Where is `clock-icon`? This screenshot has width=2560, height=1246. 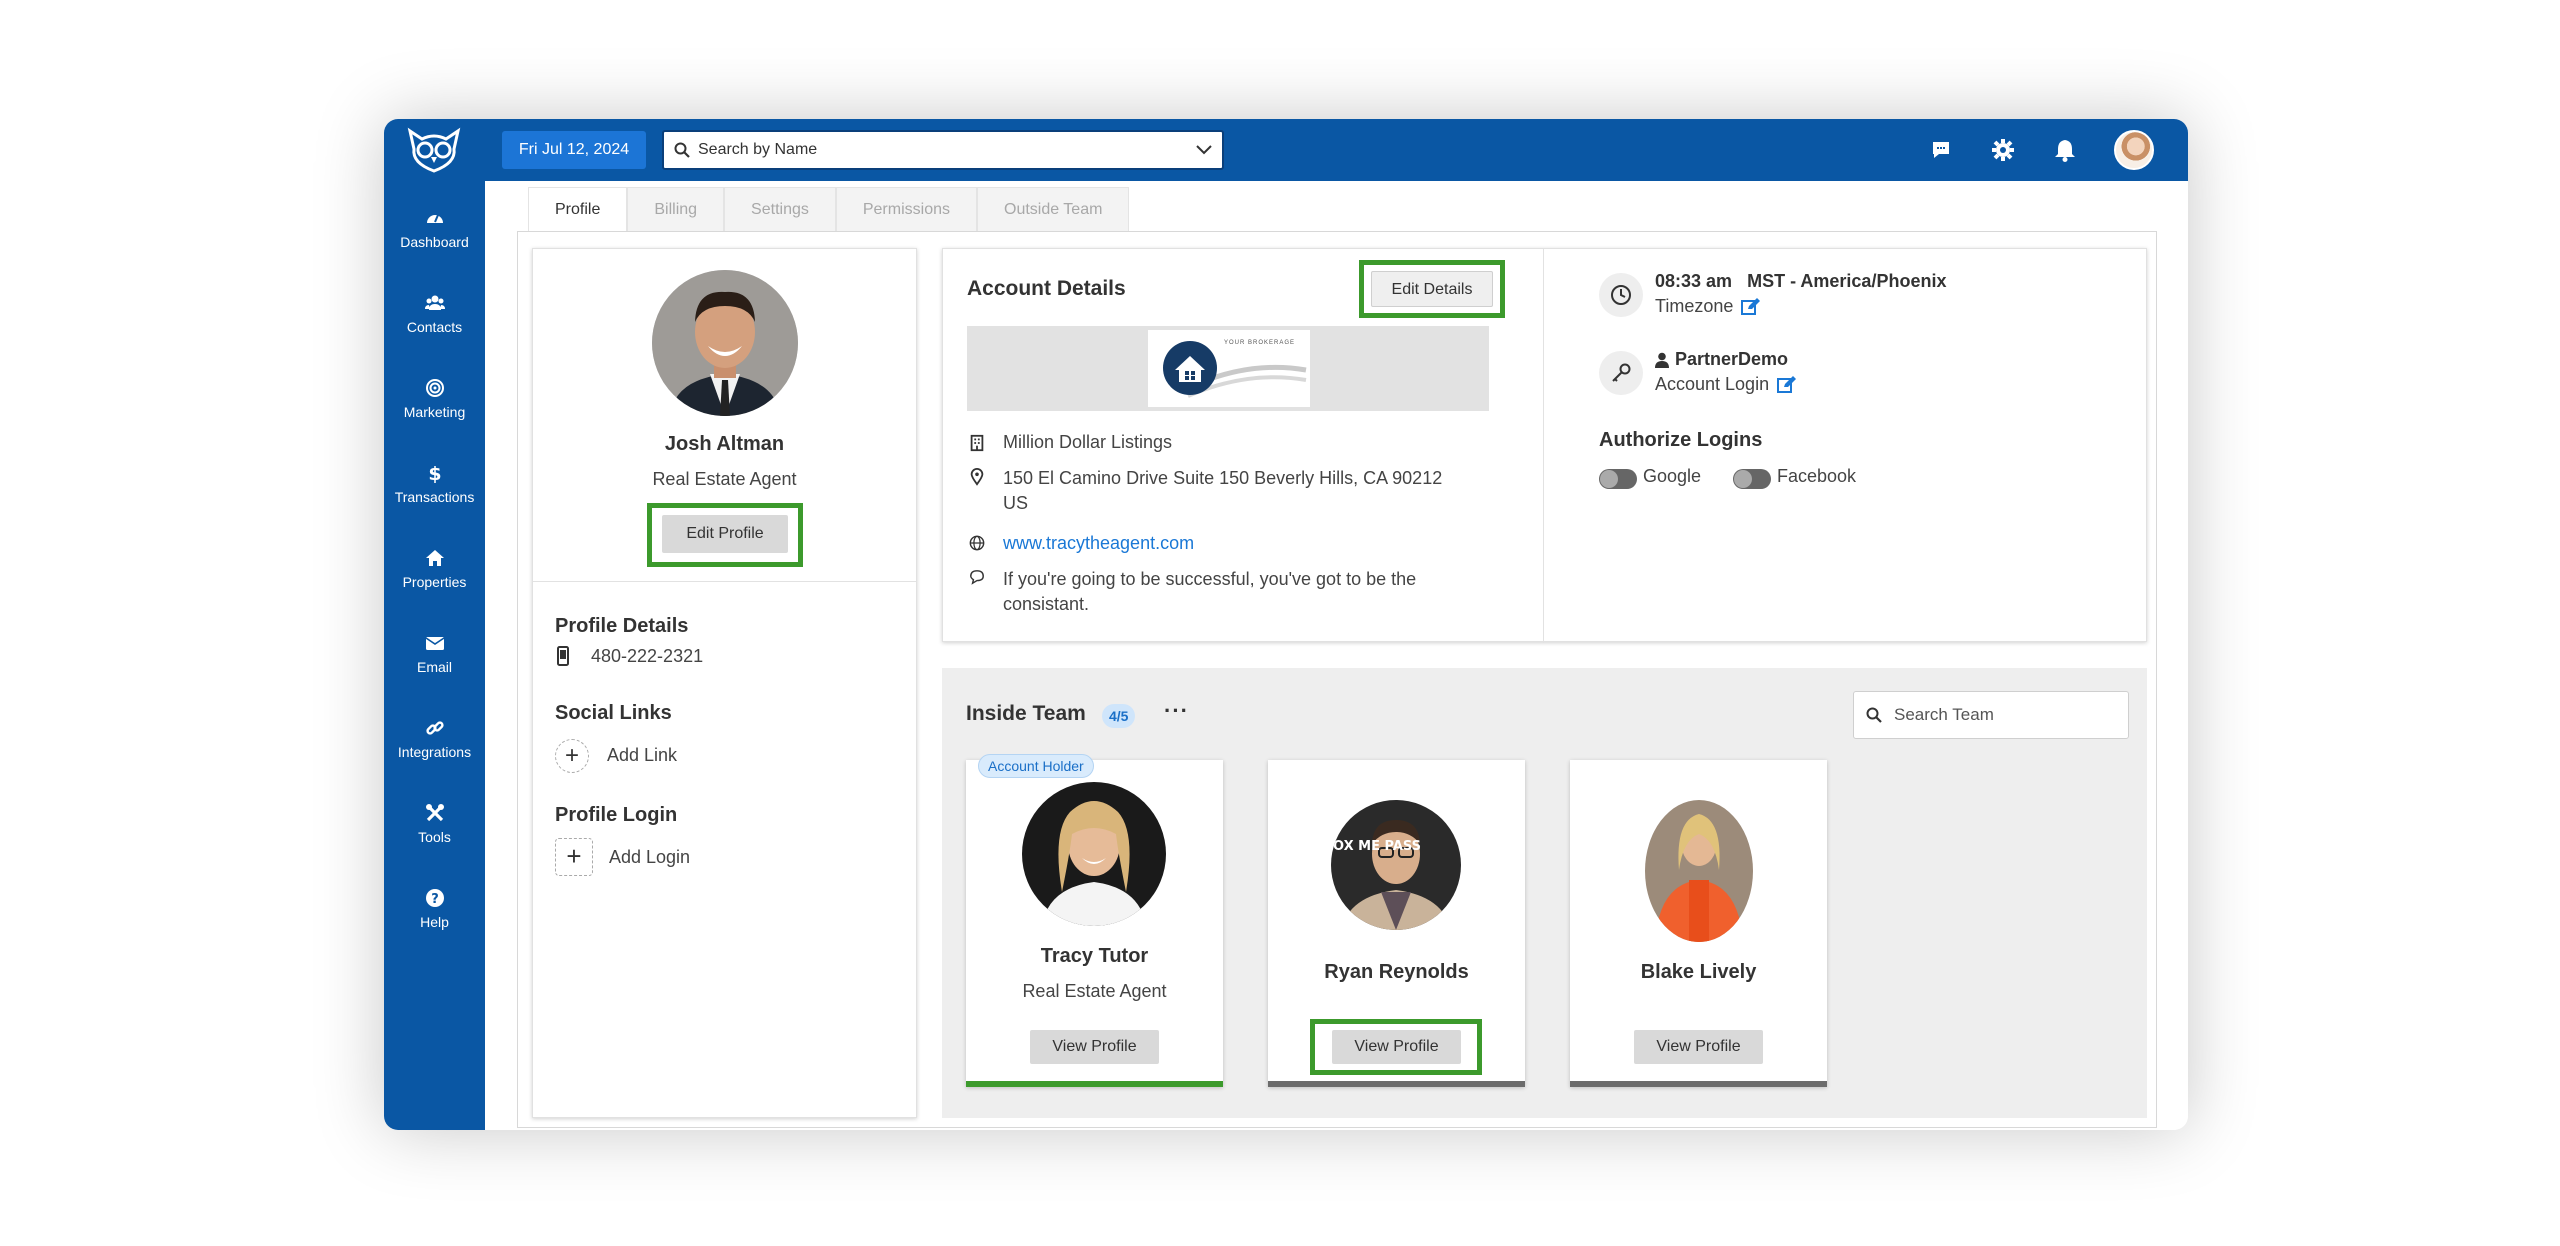 clock-icon is located at coordinates (1621, 295).